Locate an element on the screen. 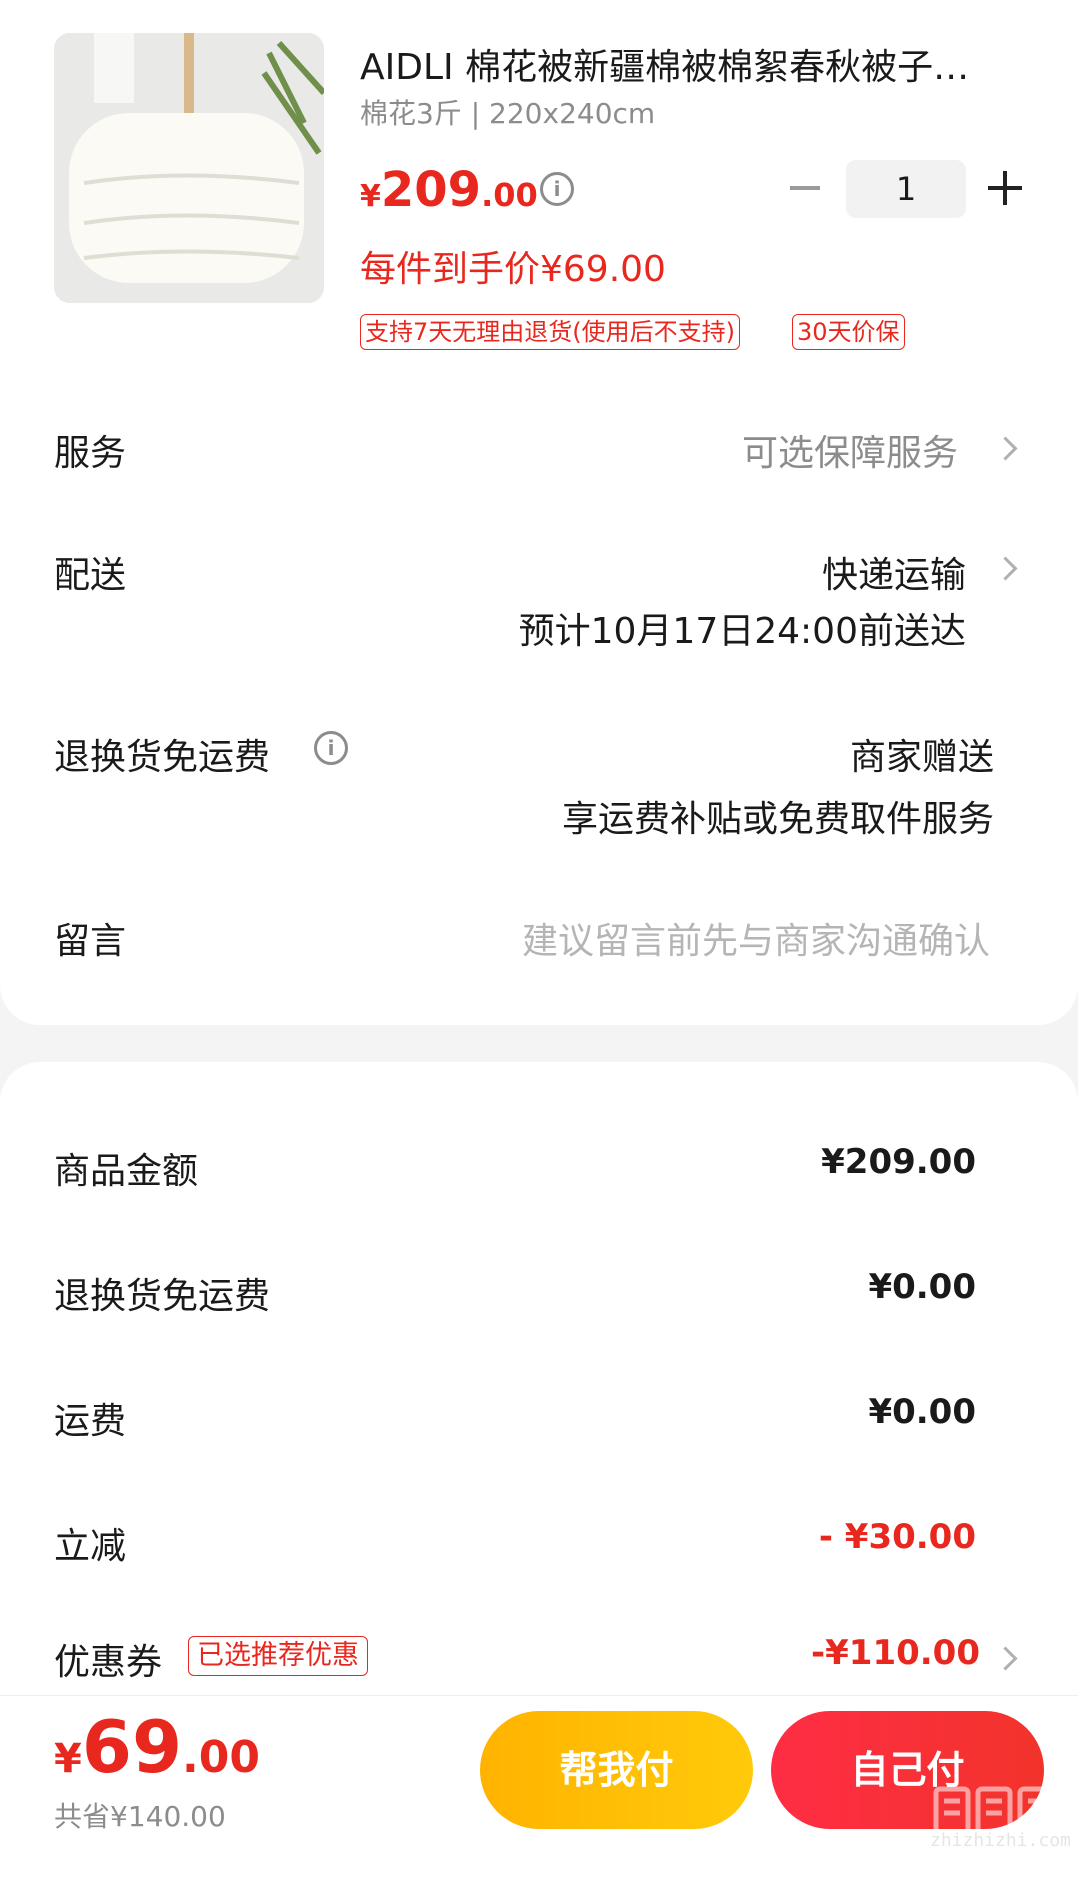  coupon-badge: 已选推荐优惠 is located at coordinates (278, 1656).